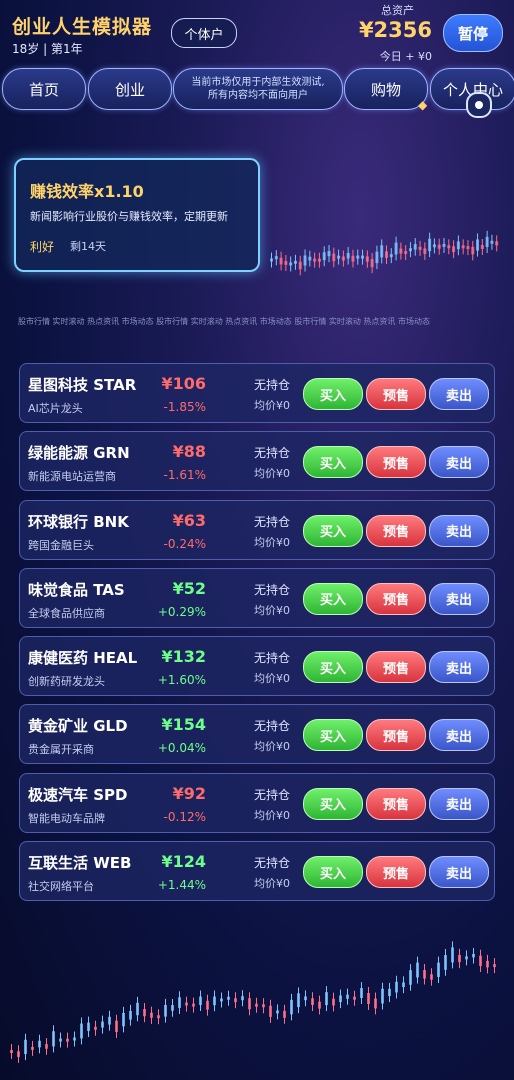 The image size is (514, 1080). Describe the element at coordinates (66, 613) in the screenshot. I see `stock-description: 全球食品供应商` at that location.